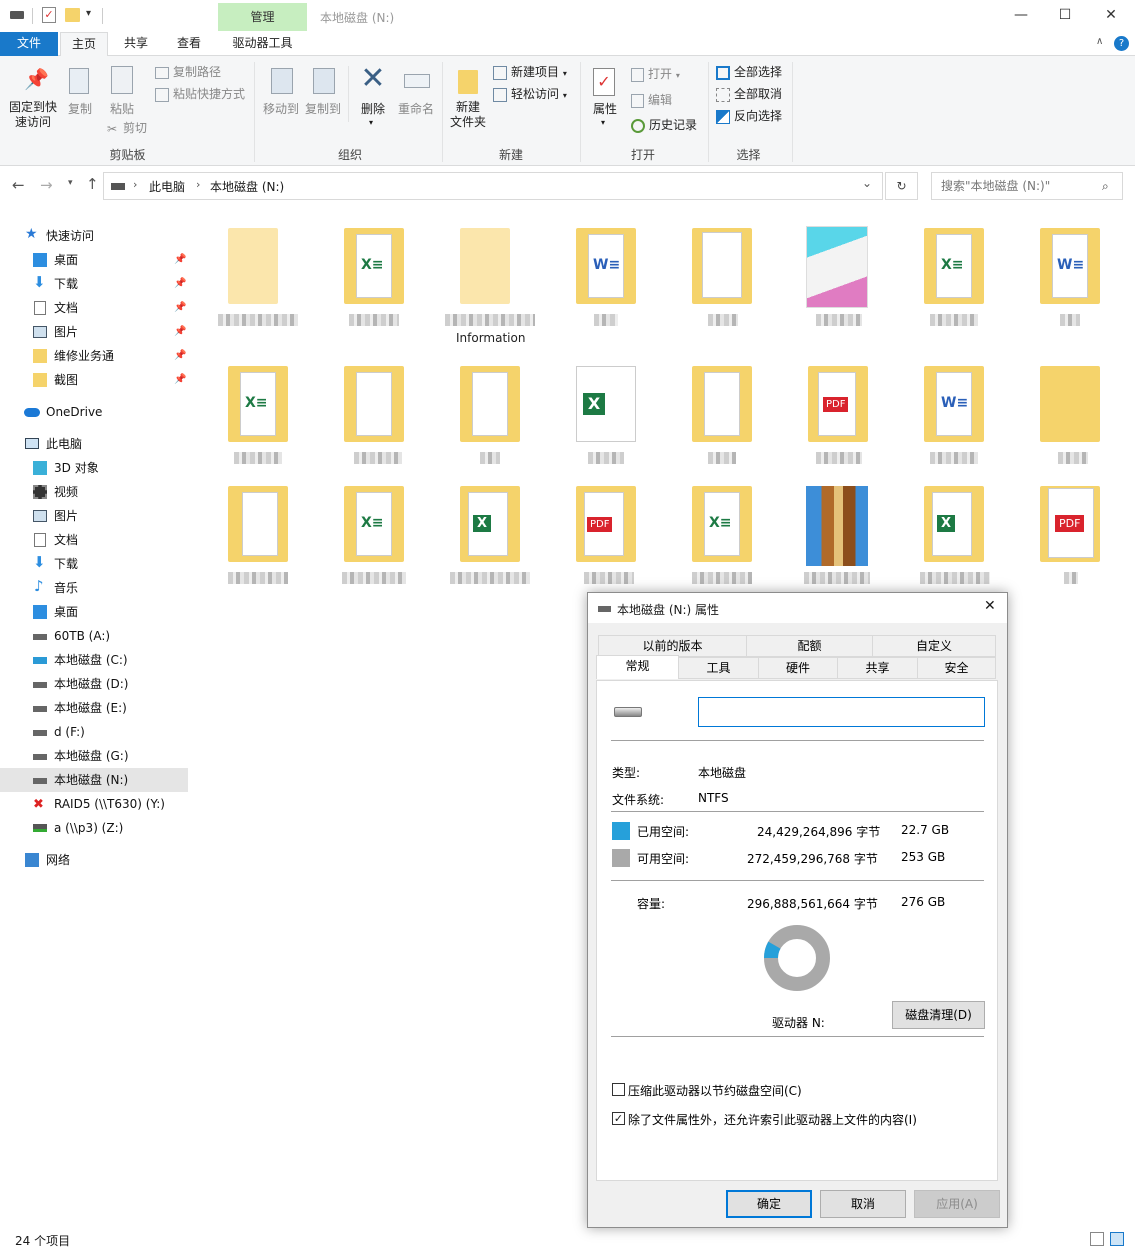 The image size is (1135, 1252). I want to click on new-folder-qat-icon, so click(72, 15).